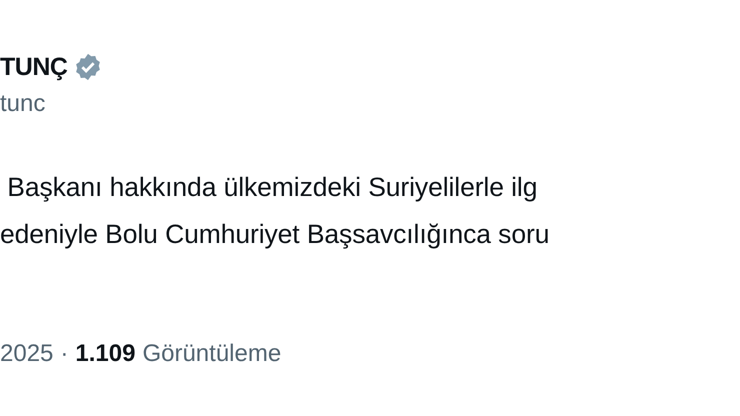  I want to click on view-count: 1.109, so click(105, 354).